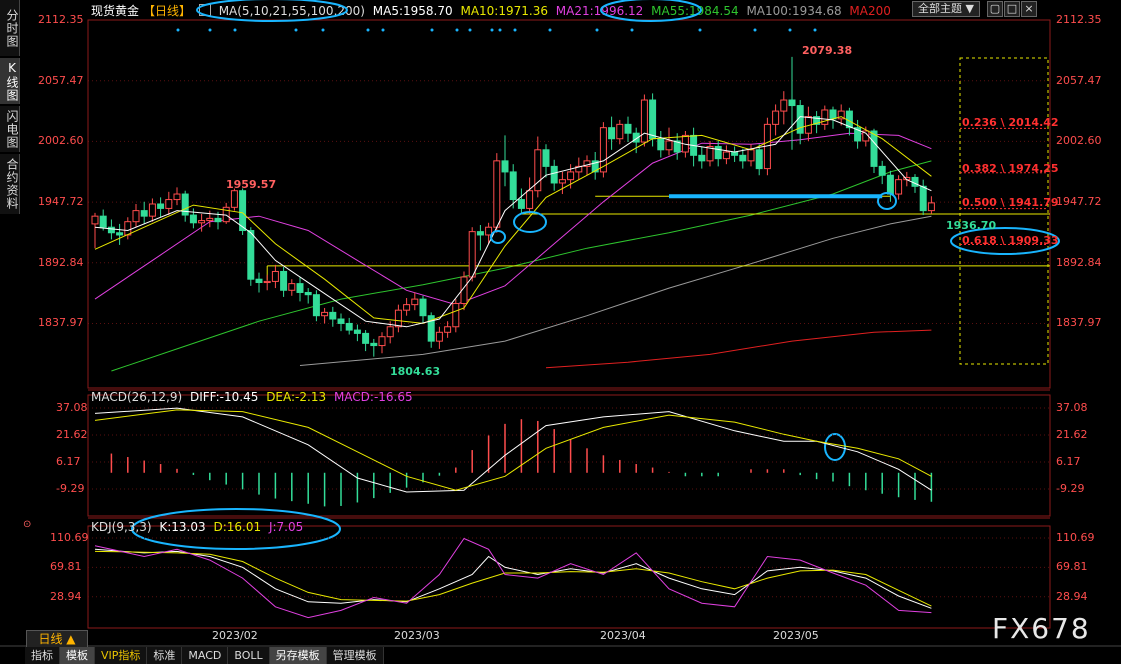 The height and width of the screenshot is (664, 1121). Describe the element at coordinates (1079, 262) in the screenshot. I see `price-tick-right: 1892.84` at that location.